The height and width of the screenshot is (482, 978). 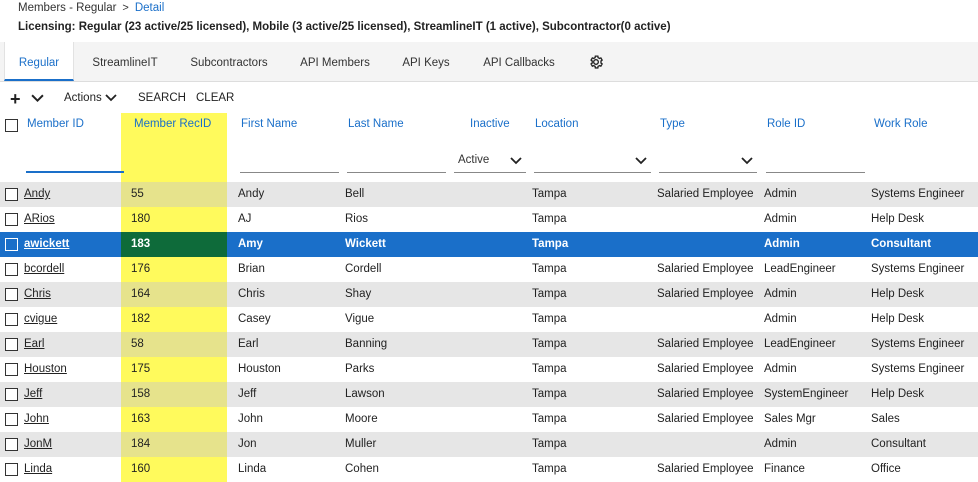 What do you see at coordinates (489, 444) in the screenshot?
I see `table-row: JonM 184 Jon Muller Tampa Admin Consultant` at bounding box center [489, 444].